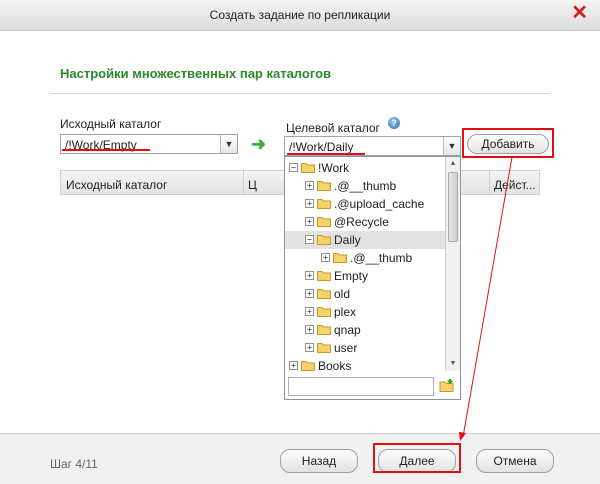 Image resolution: width=600 pixels, height=484 pixels. Describe the element at coordinates (252, 185) in the screenshot. I see `column-target: Ц` at that location.